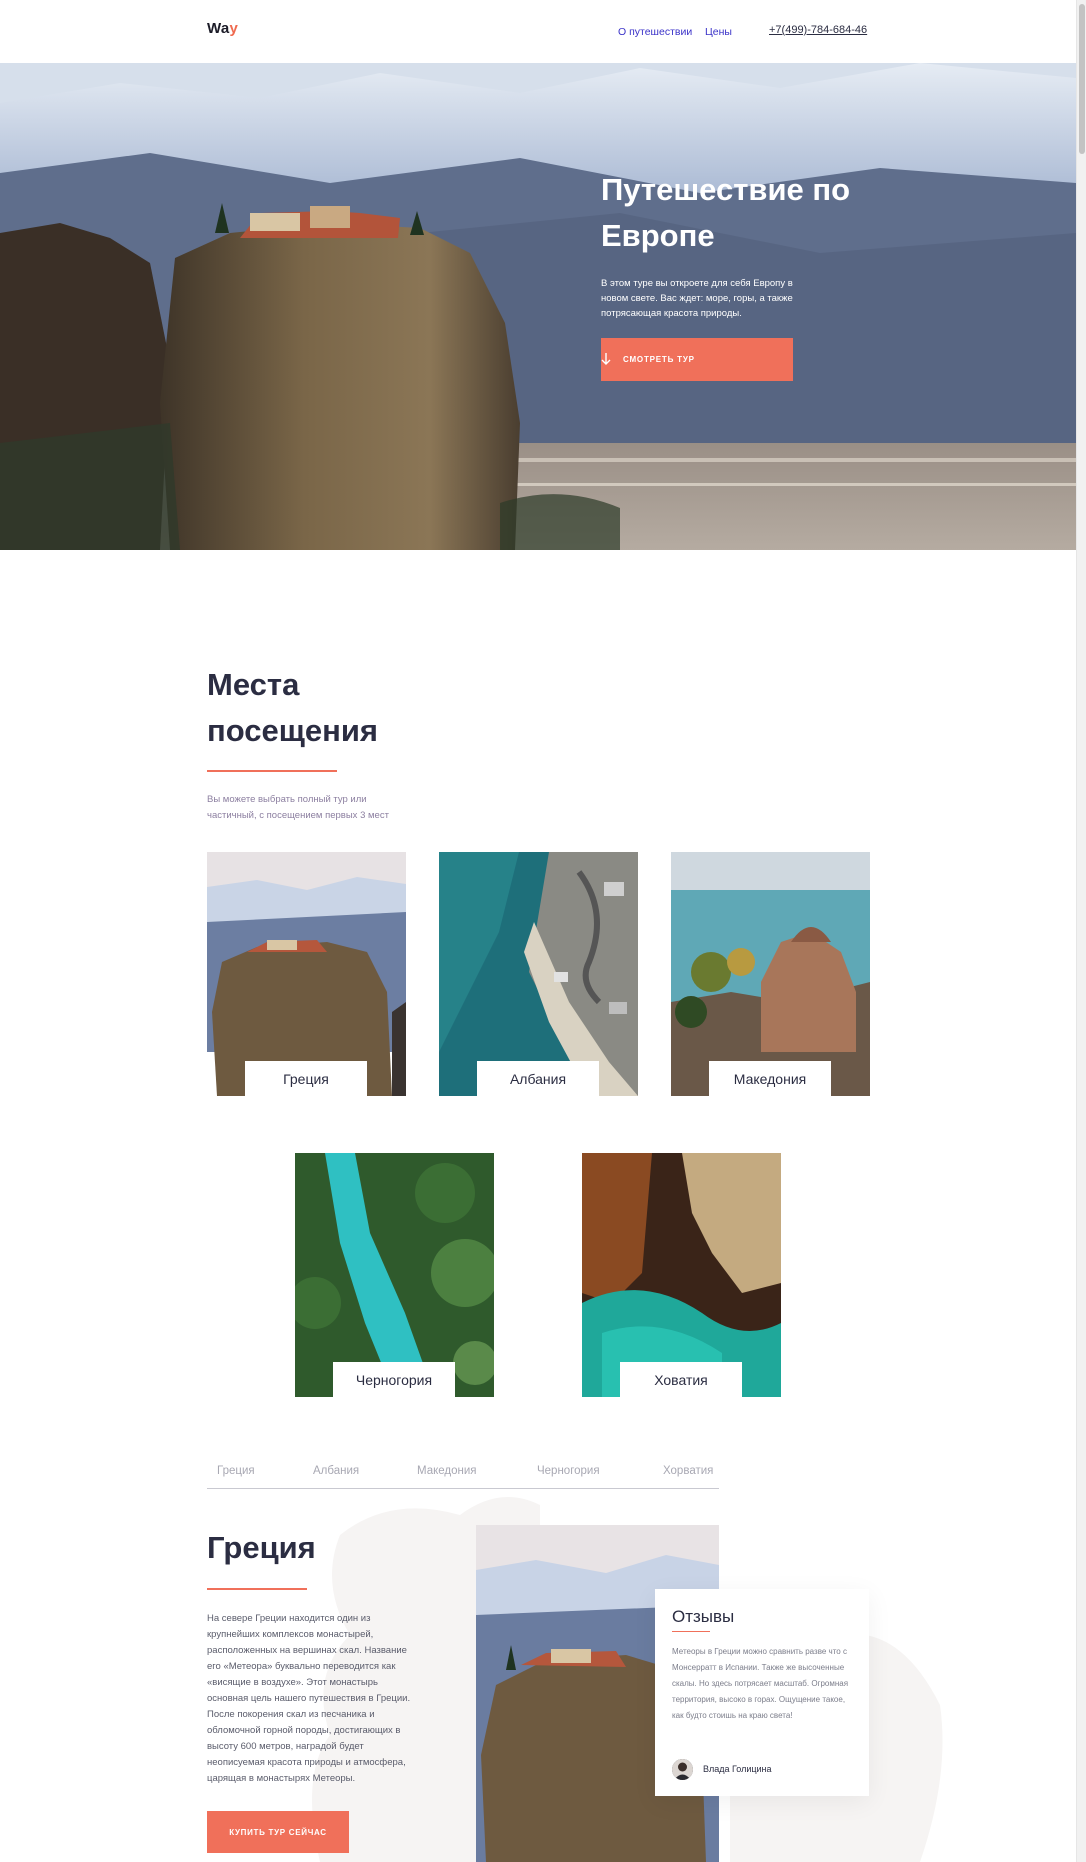  I want to click on detail-title: Греция, so click(261, 1547).